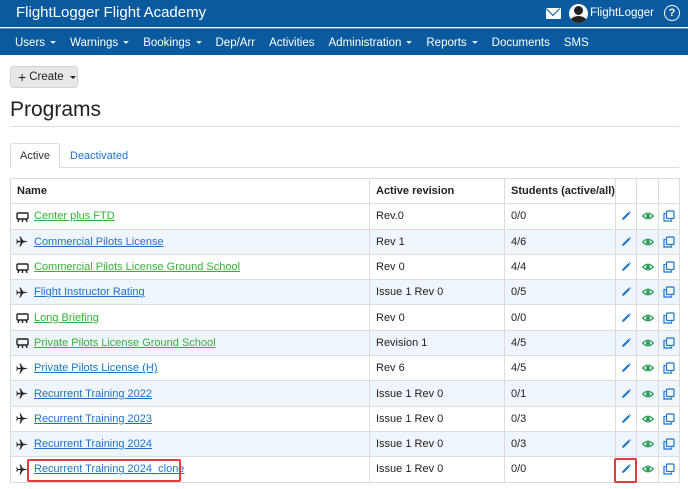 Image resolution: width=688 pixels, height=489 pixels. I want to click on nav-item-dep-arr: Dep/Arr, so click(236, 43).